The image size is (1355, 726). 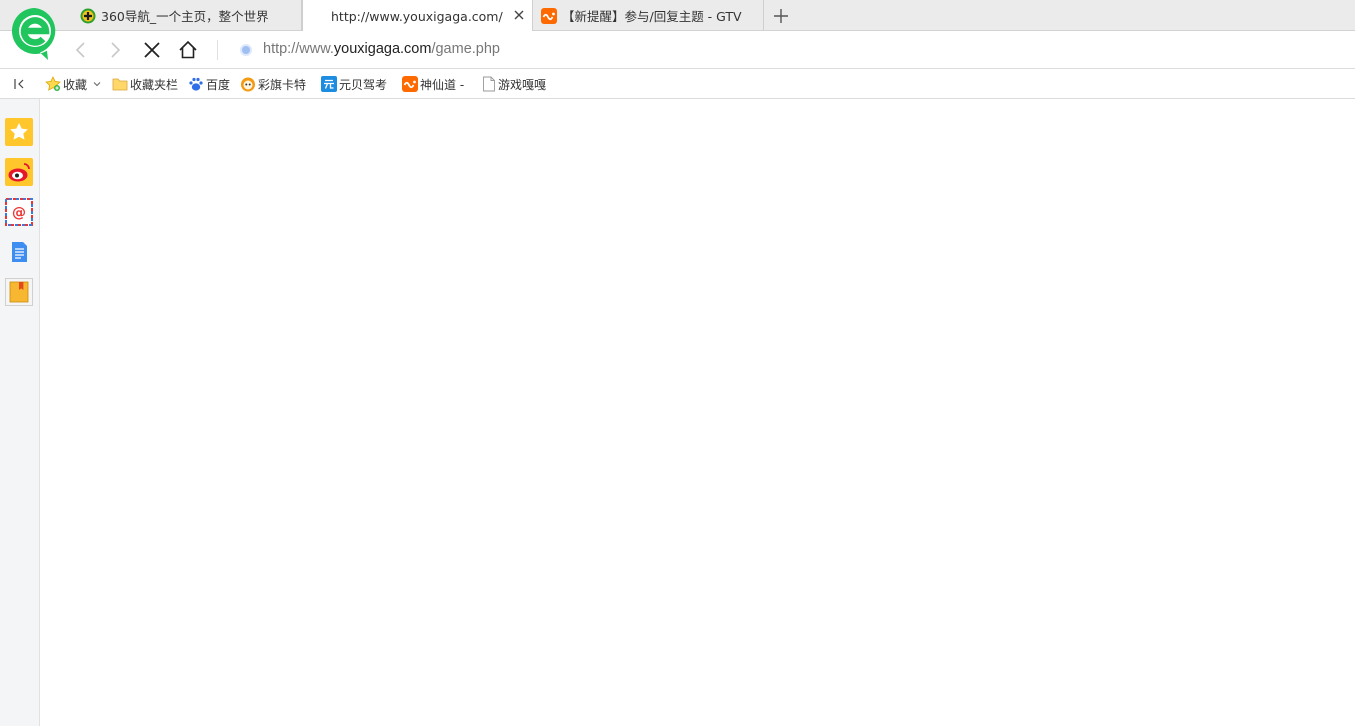 I want to click on stop-button, so click(x=152, y=50).